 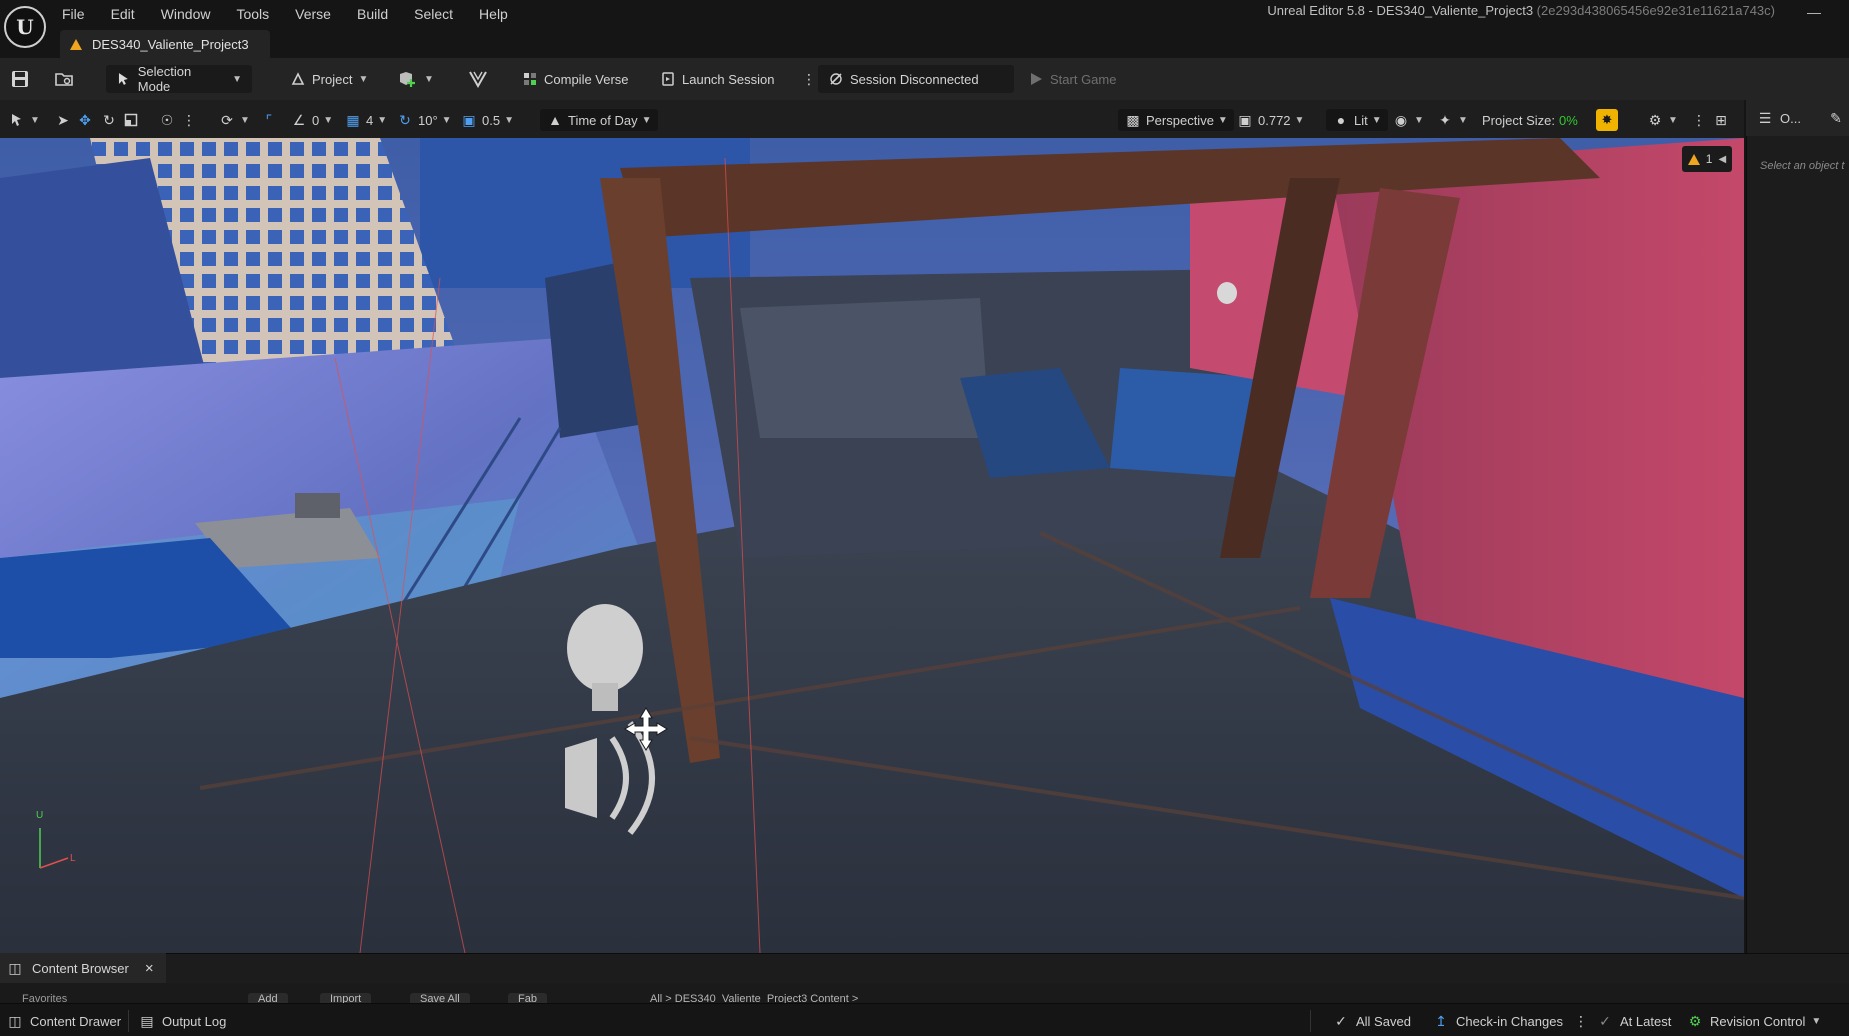 What do you see at coordinates (25, 120) in the screenshot?
I see `viewport-options-dropdown: ▼` at bounding box center [25, 120].